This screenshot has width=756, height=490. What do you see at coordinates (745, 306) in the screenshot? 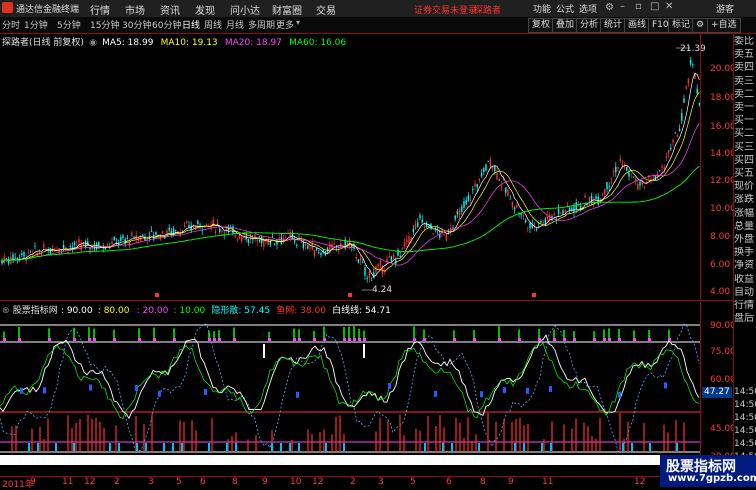
I see `quote-item: 行情` at bounding box center [745, 306].